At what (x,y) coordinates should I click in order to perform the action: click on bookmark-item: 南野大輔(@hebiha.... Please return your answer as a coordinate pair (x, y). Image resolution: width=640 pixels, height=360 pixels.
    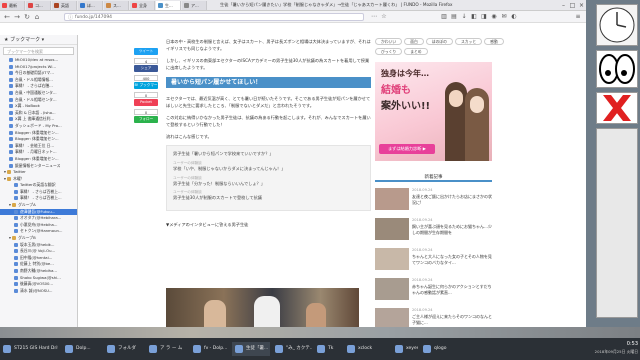
    Looking at the image, I should click on (38, 271).